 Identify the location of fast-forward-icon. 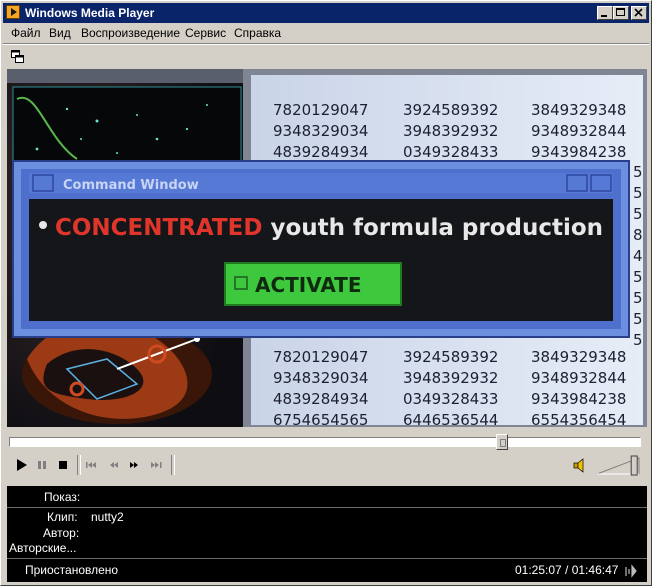
(134, 465).